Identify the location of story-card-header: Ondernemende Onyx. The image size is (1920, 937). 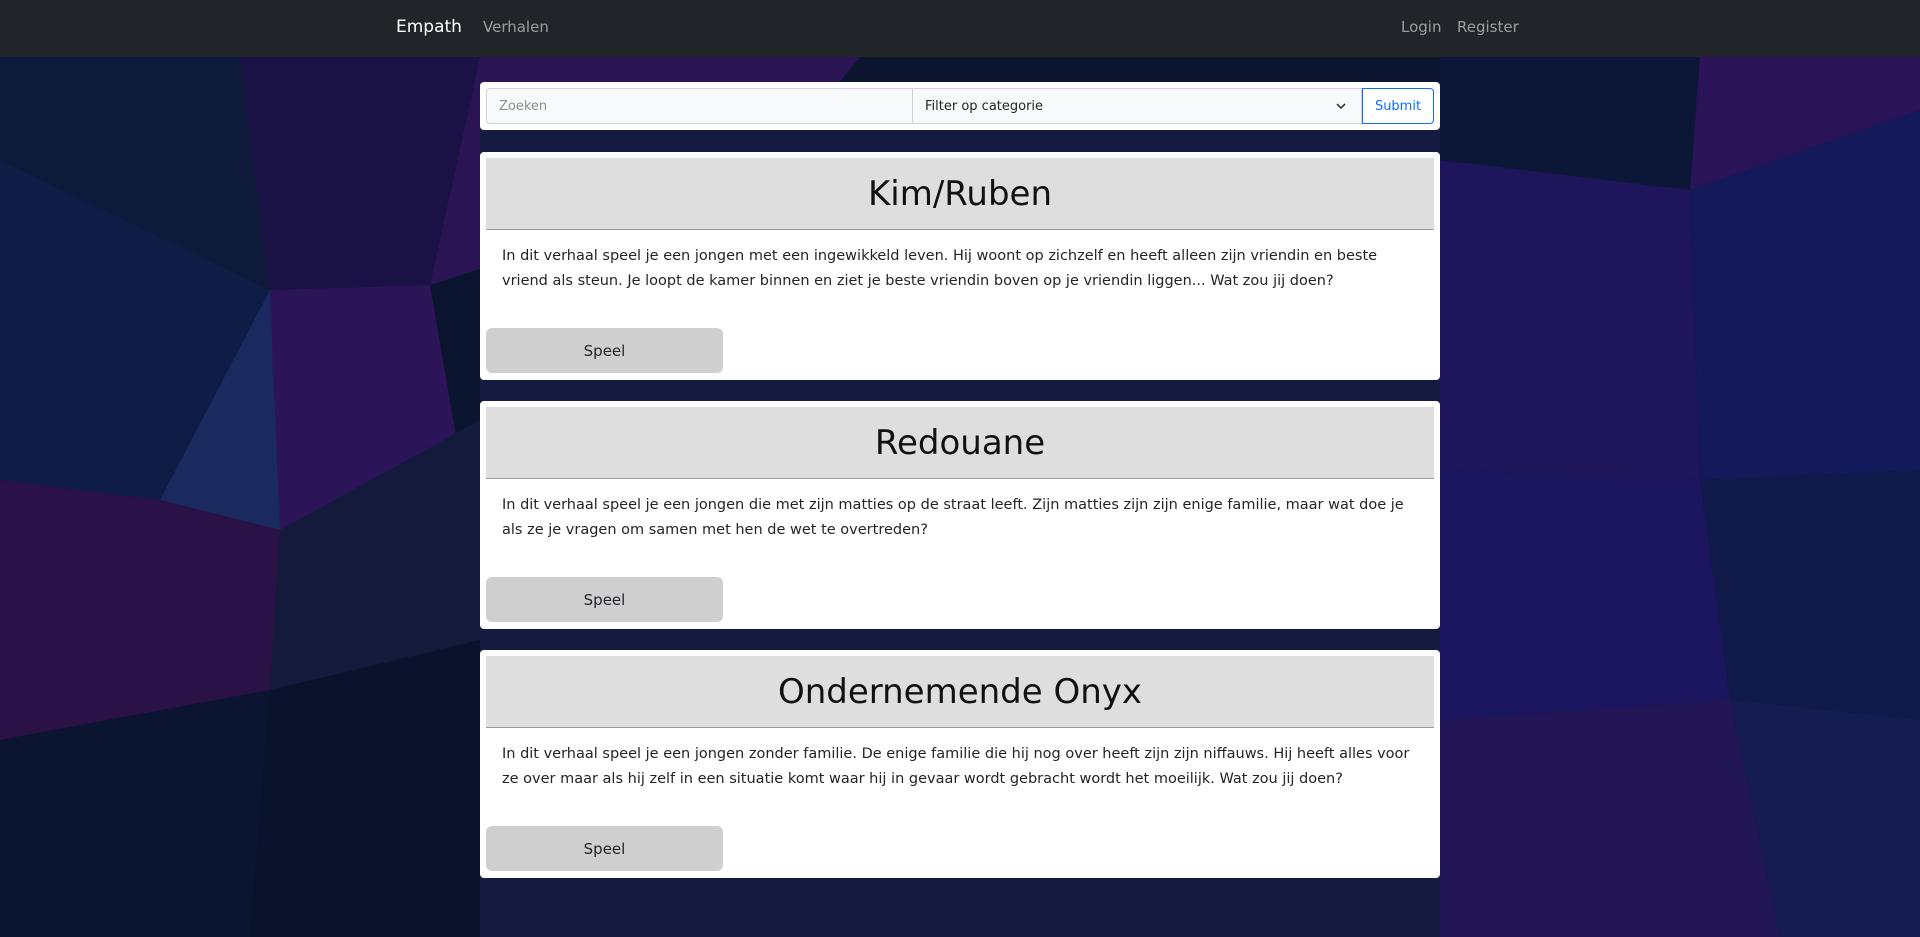
(960, 692).